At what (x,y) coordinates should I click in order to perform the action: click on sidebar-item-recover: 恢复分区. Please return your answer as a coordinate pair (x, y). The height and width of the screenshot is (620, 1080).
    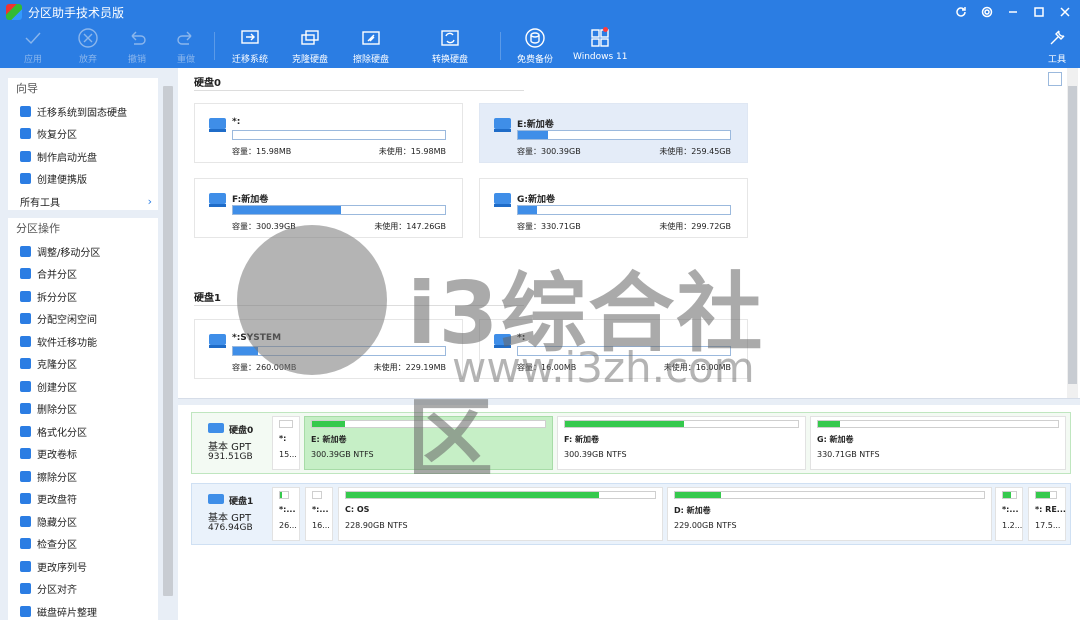
    Looking at the image, I should click on (83, 134).